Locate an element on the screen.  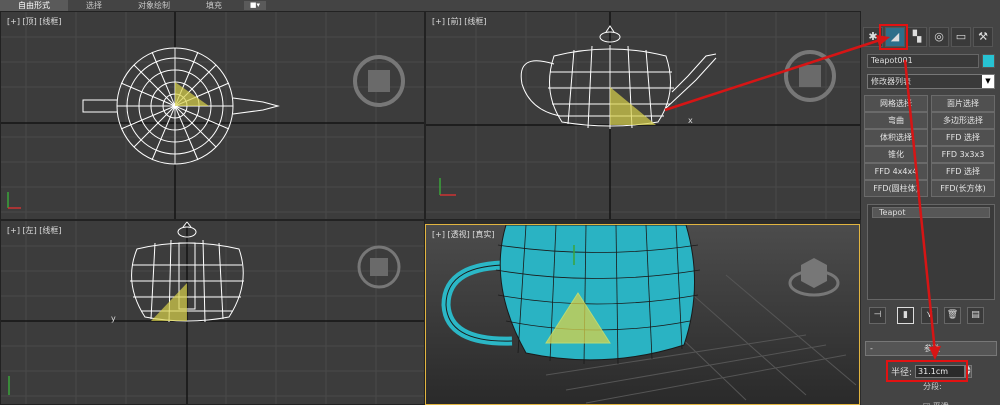
ribbon-bar: 自由形式 选择 对象绘制 填充 ■▾ is located at coordinates (500, 5).